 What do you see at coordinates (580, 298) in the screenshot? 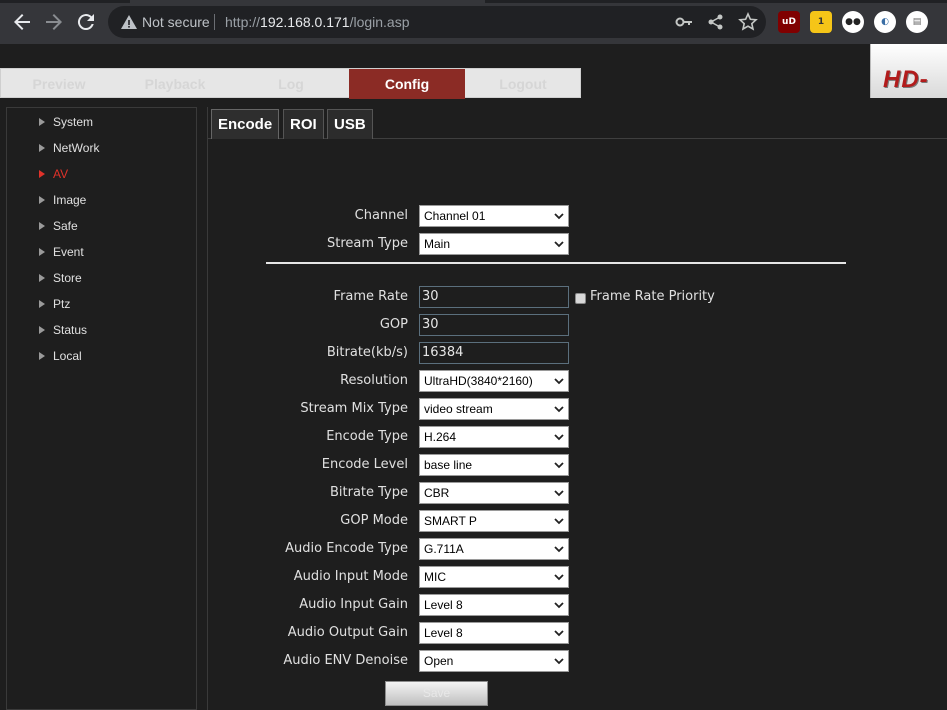
I see `frame-rate-priority-checkbox` at bounding box center [580, 298].